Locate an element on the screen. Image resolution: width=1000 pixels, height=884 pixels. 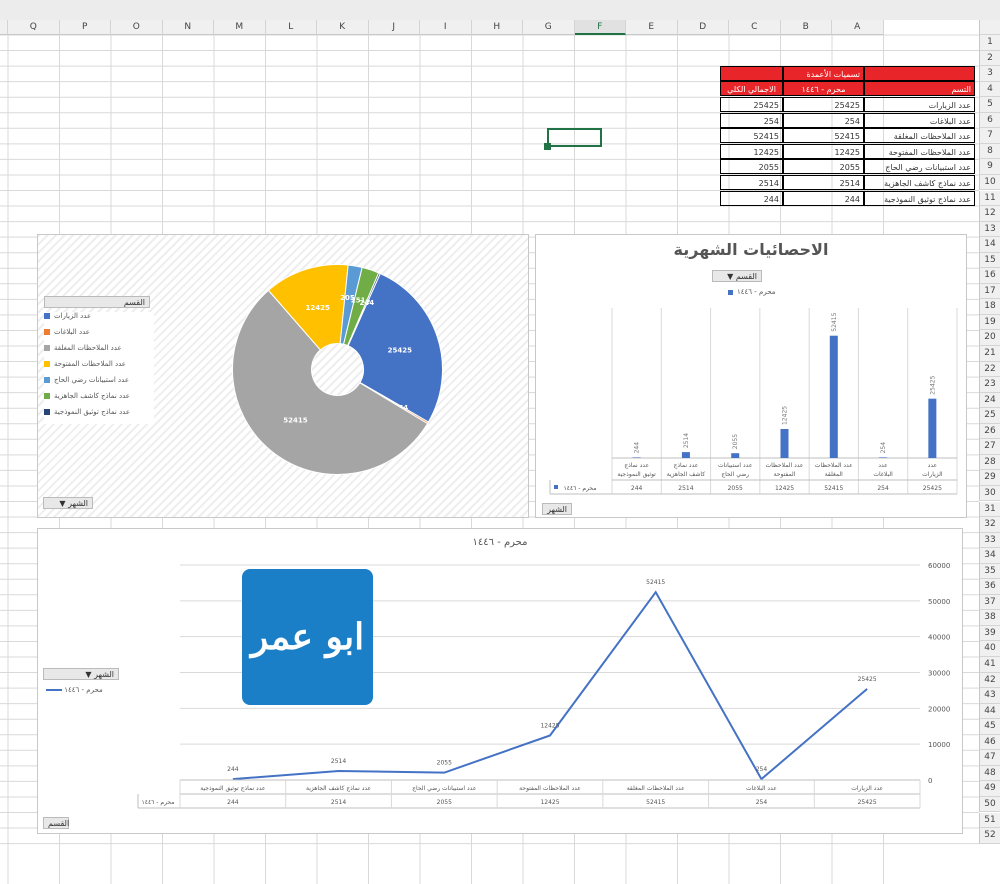
pivot-row-month-value: 52415 is located at coordinates (823, 136).